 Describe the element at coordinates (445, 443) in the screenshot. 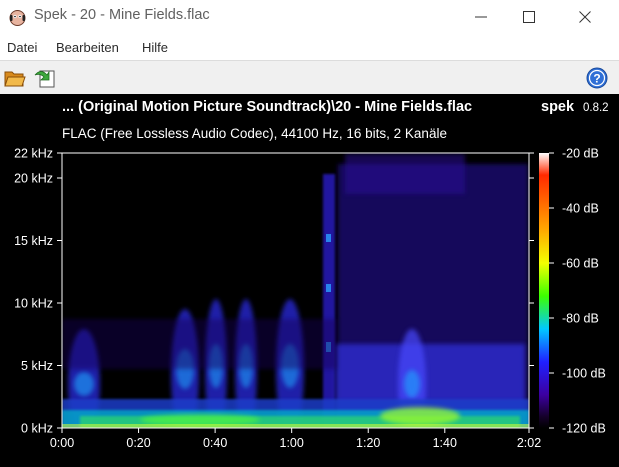

I see `time-tick-label: 1:40` at that location.